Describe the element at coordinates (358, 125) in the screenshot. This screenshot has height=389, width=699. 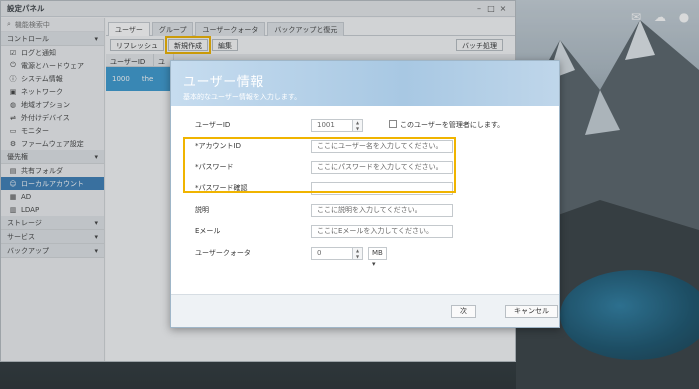
I see `user-id-stepper: ▲ ▼` at that location.